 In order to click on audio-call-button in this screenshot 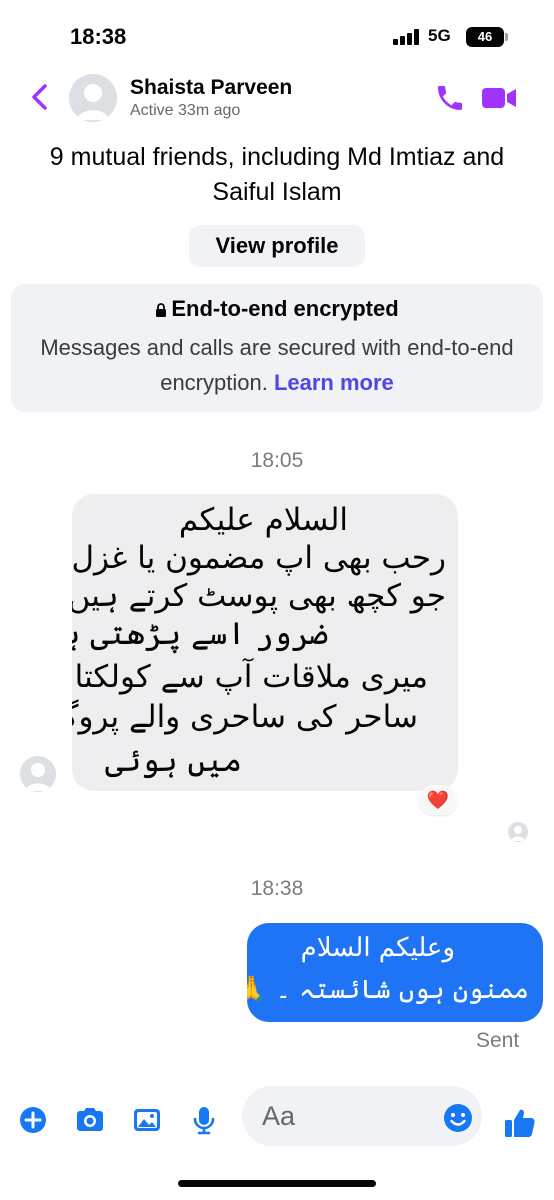, I will do `click(450, 98)`.